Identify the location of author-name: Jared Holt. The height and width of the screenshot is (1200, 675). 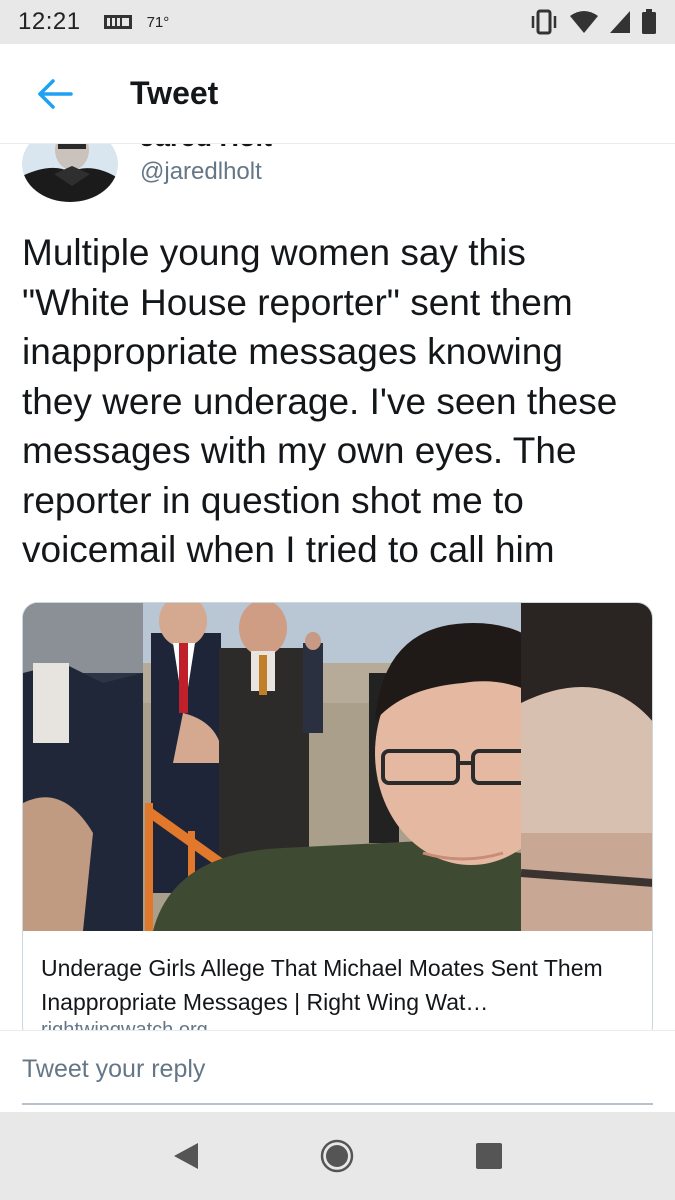
(206, 148).